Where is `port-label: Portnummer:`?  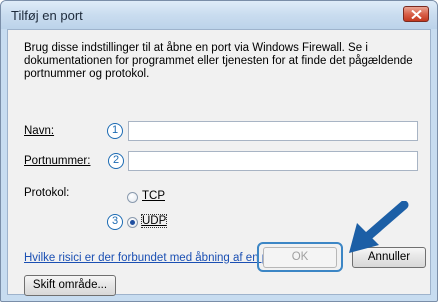 port-label: Portnummer: is located at coordinates (57, 161).